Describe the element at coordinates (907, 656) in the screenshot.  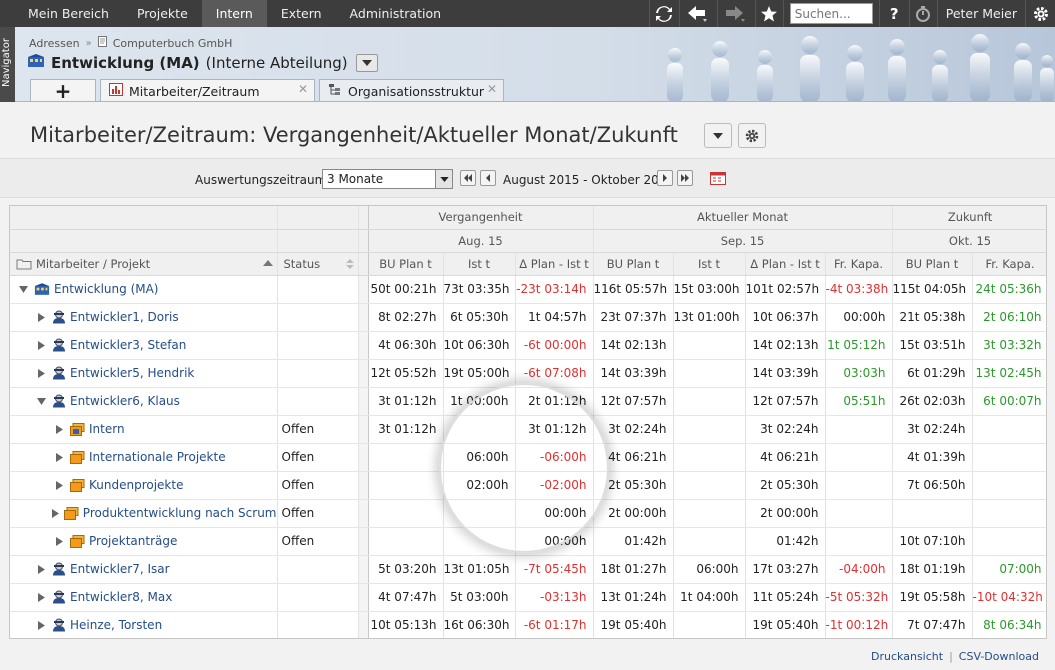
I see `print-view-link: Druckansicht` at that location.